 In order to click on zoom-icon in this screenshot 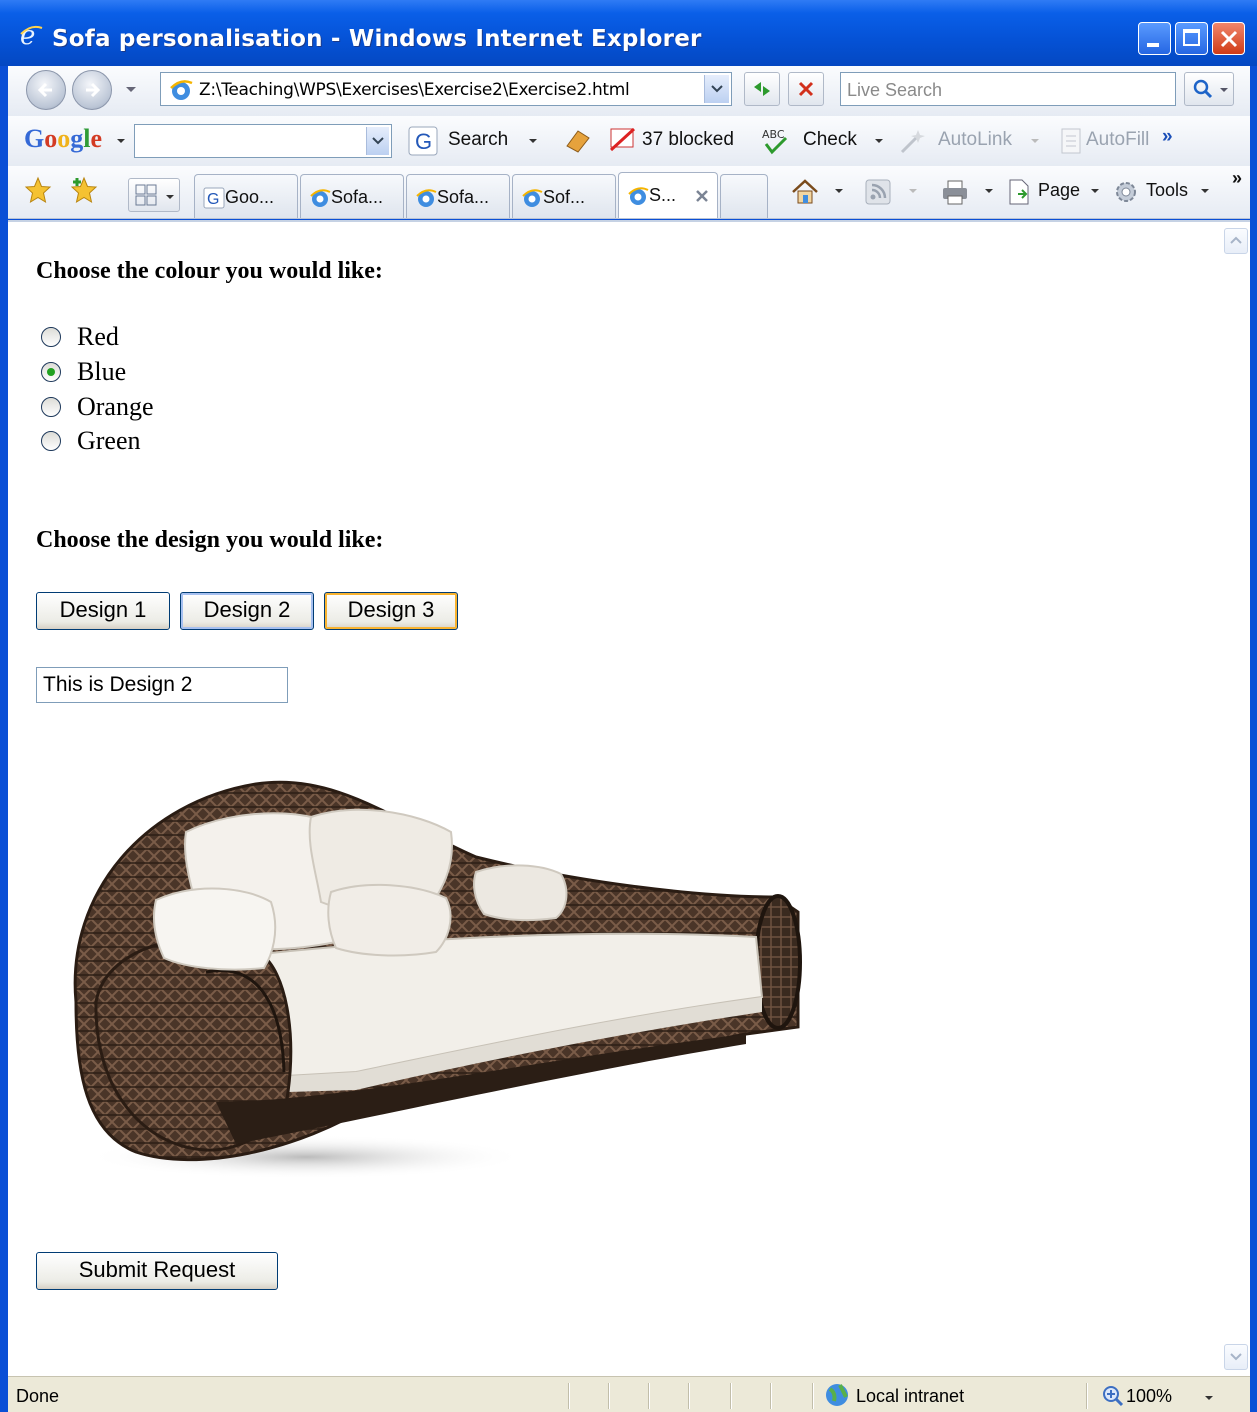, I will do `click(1113, 1396)`.